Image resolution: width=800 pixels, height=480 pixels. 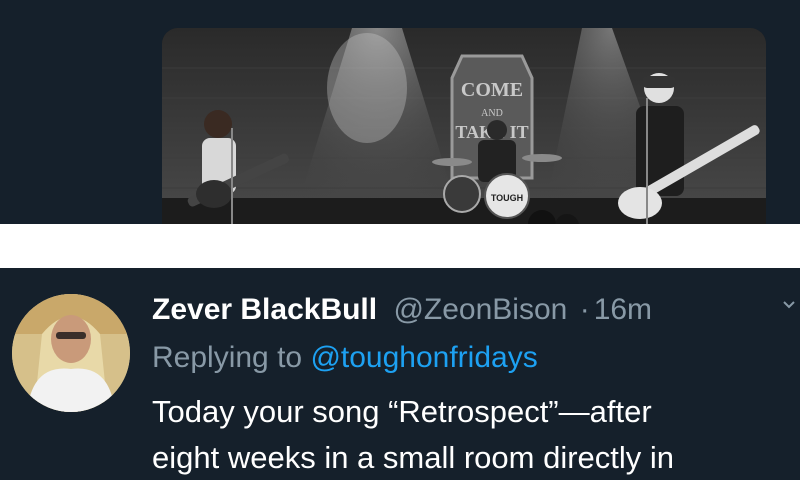 I want to click on sign-text-and: AND, so click(x=492, y=113).